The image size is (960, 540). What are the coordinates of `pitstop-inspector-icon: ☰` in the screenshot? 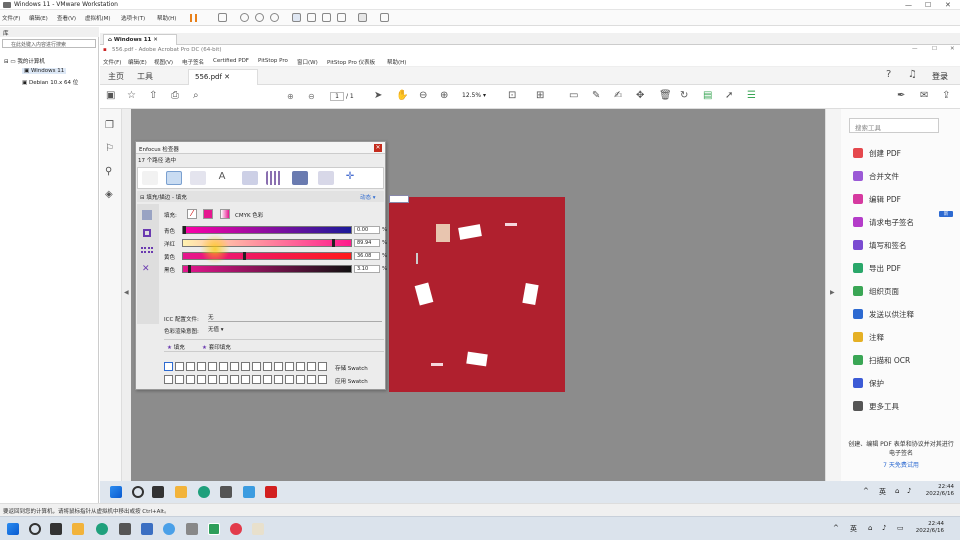 It's located at (751, 96).